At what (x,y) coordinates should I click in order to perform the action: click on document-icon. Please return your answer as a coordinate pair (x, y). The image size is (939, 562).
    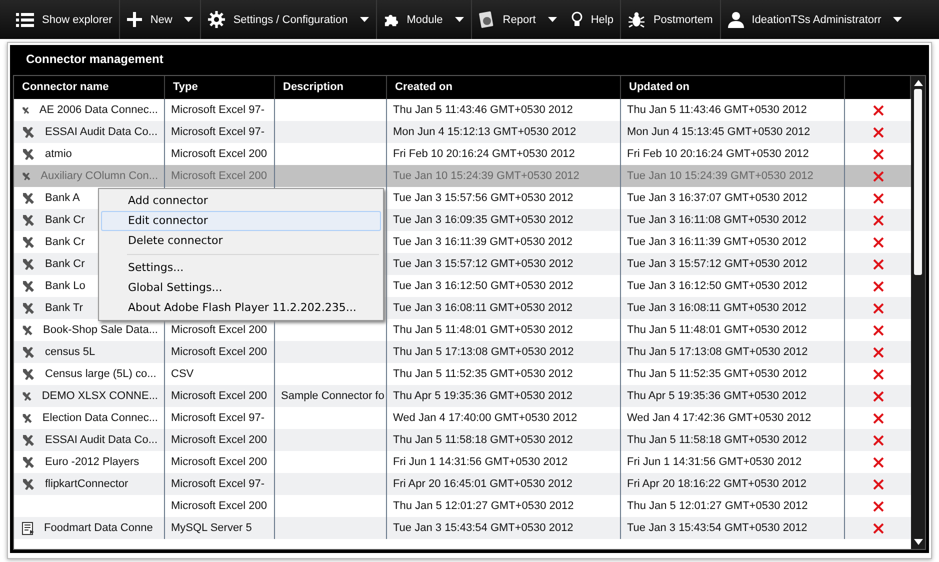
    Looking at the image, I should click on (28, 528).